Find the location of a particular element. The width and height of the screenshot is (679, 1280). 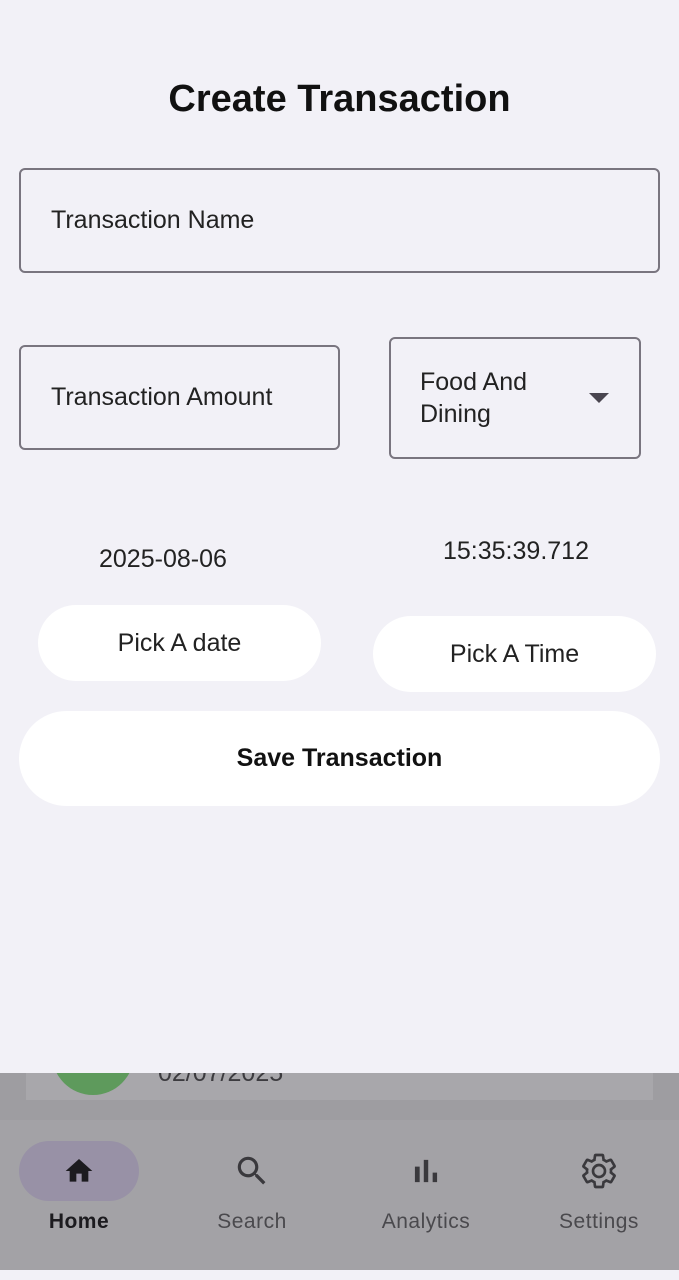

page-title: Create Transaction is located at coordinates (339, 99).